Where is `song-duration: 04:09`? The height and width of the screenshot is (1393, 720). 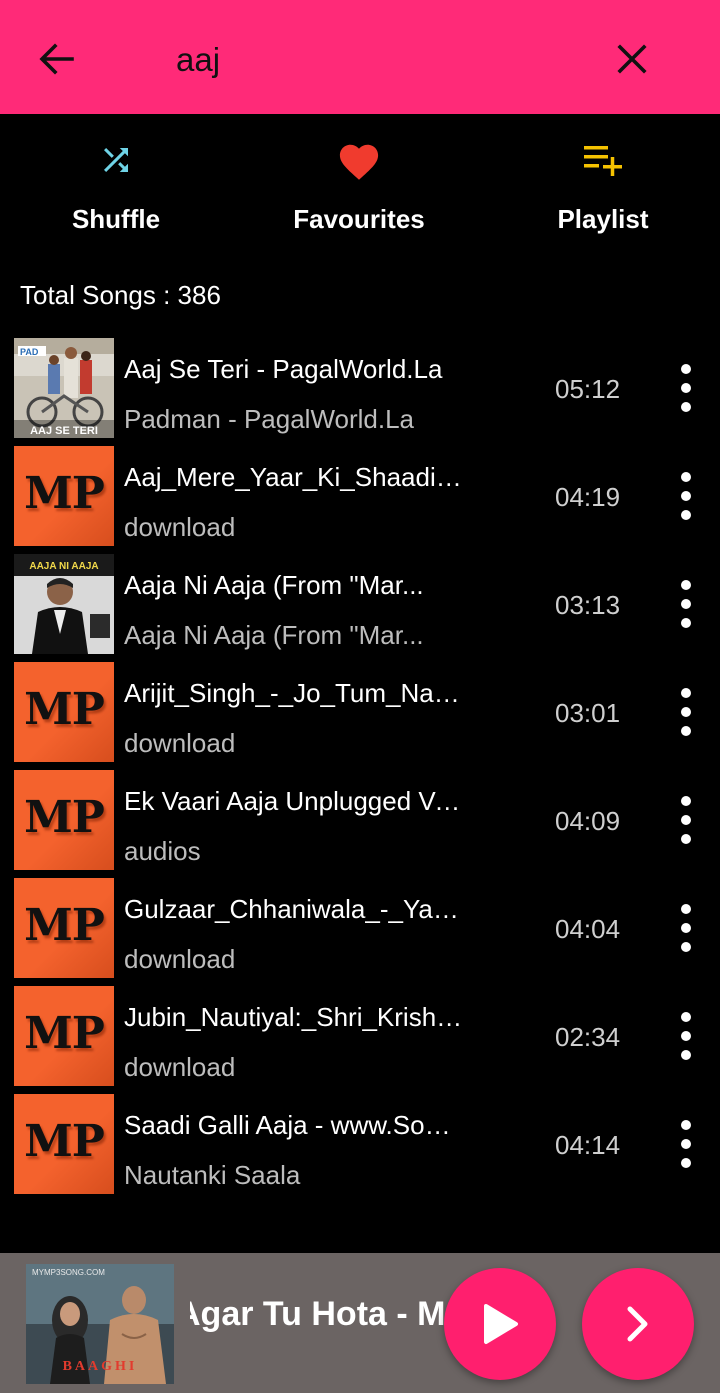 song-duration: 04:09 is located at coordinates (588, 821).